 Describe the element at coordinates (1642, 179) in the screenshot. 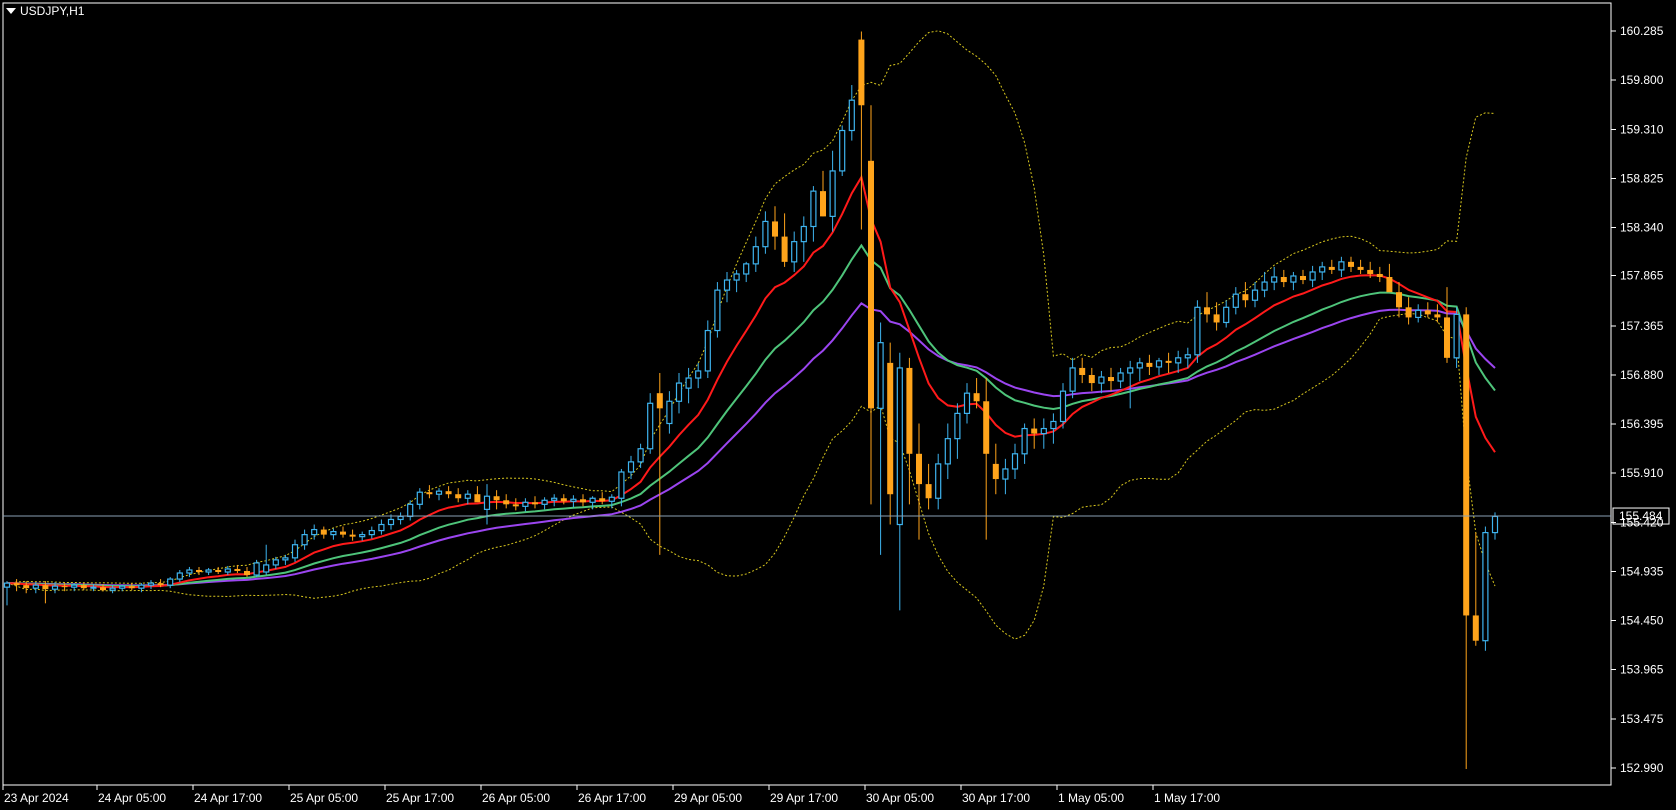

I see `price-tick-label: 158.825` at that location.